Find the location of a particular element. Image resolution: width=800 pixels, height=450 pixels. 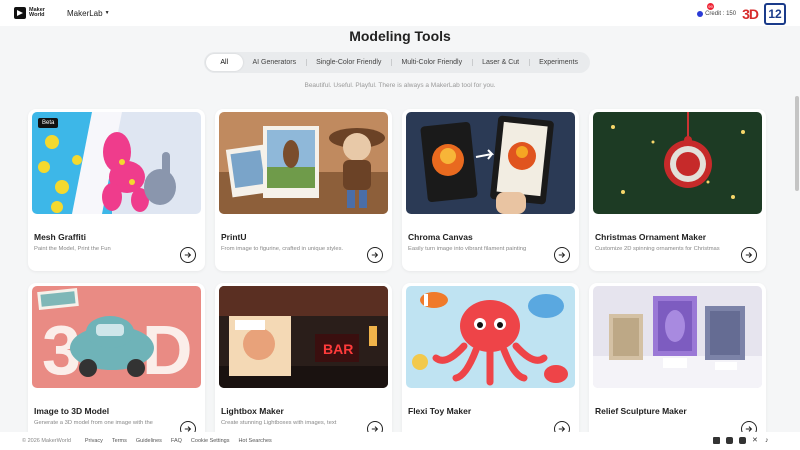

svg-text: BAR is located at coordinates (338, 349).